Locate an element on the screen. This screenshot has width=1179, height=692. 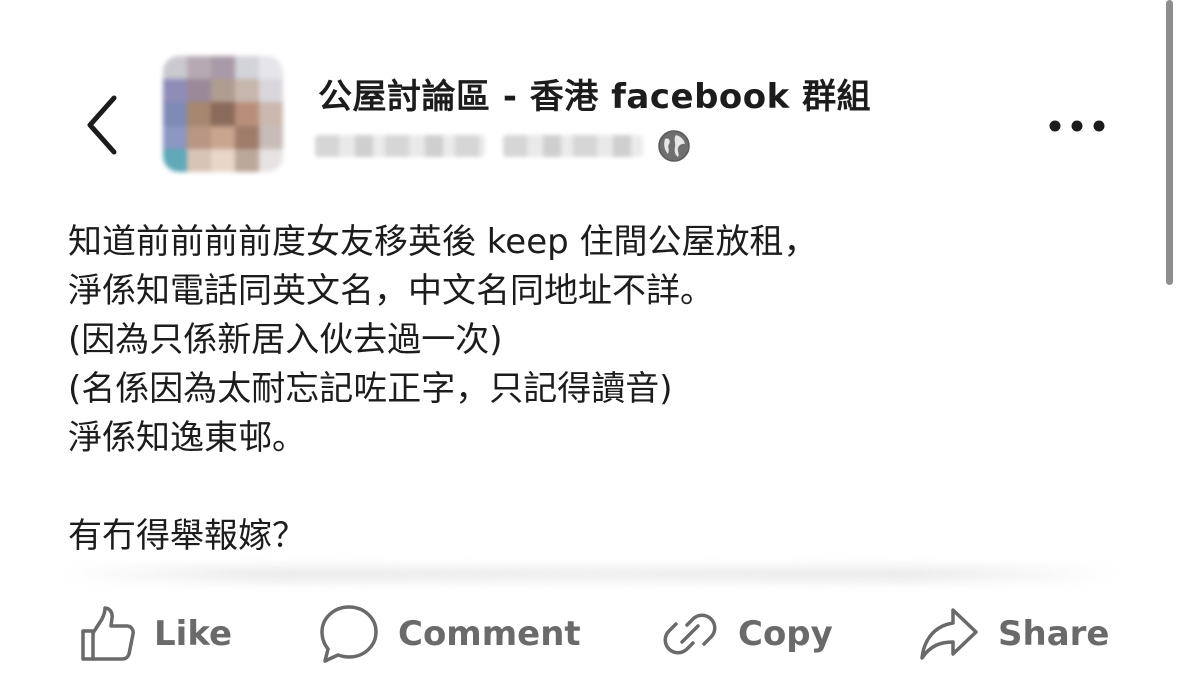
author-name-blurred is located at coordinates (400, 146).